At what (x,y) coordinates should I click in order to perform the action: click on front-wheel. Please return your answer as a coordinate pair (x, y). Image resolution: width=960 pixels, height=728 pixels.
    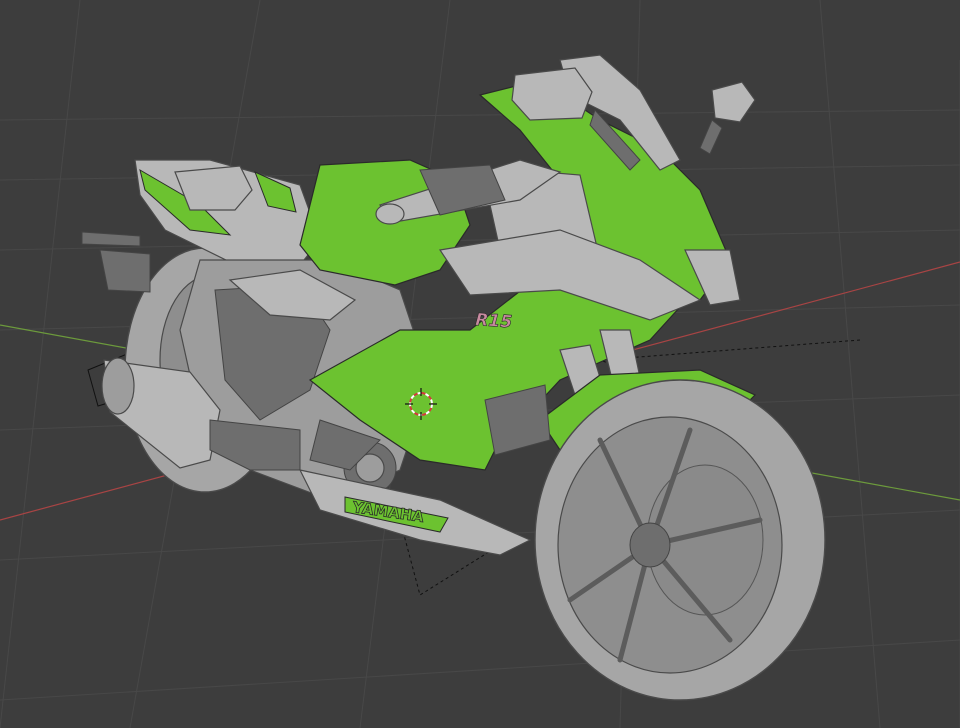
    Looking at the image, I should click on (680, 540).